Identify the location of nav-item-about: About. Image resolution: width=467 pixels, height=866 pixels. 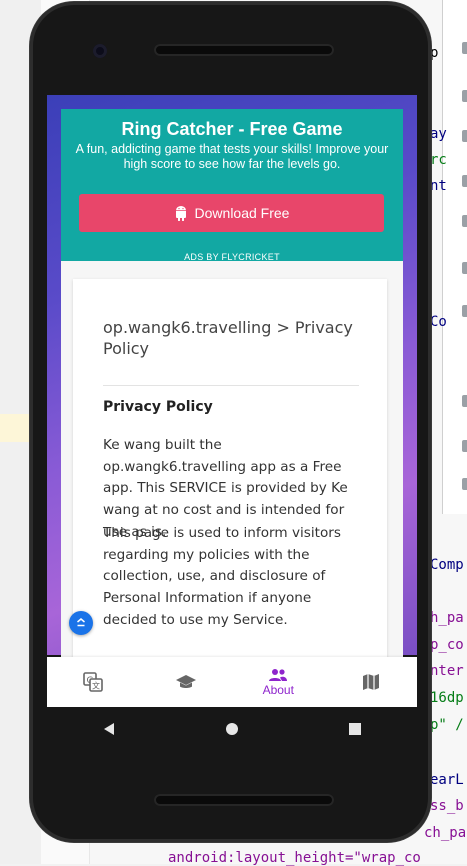
(278, 682).